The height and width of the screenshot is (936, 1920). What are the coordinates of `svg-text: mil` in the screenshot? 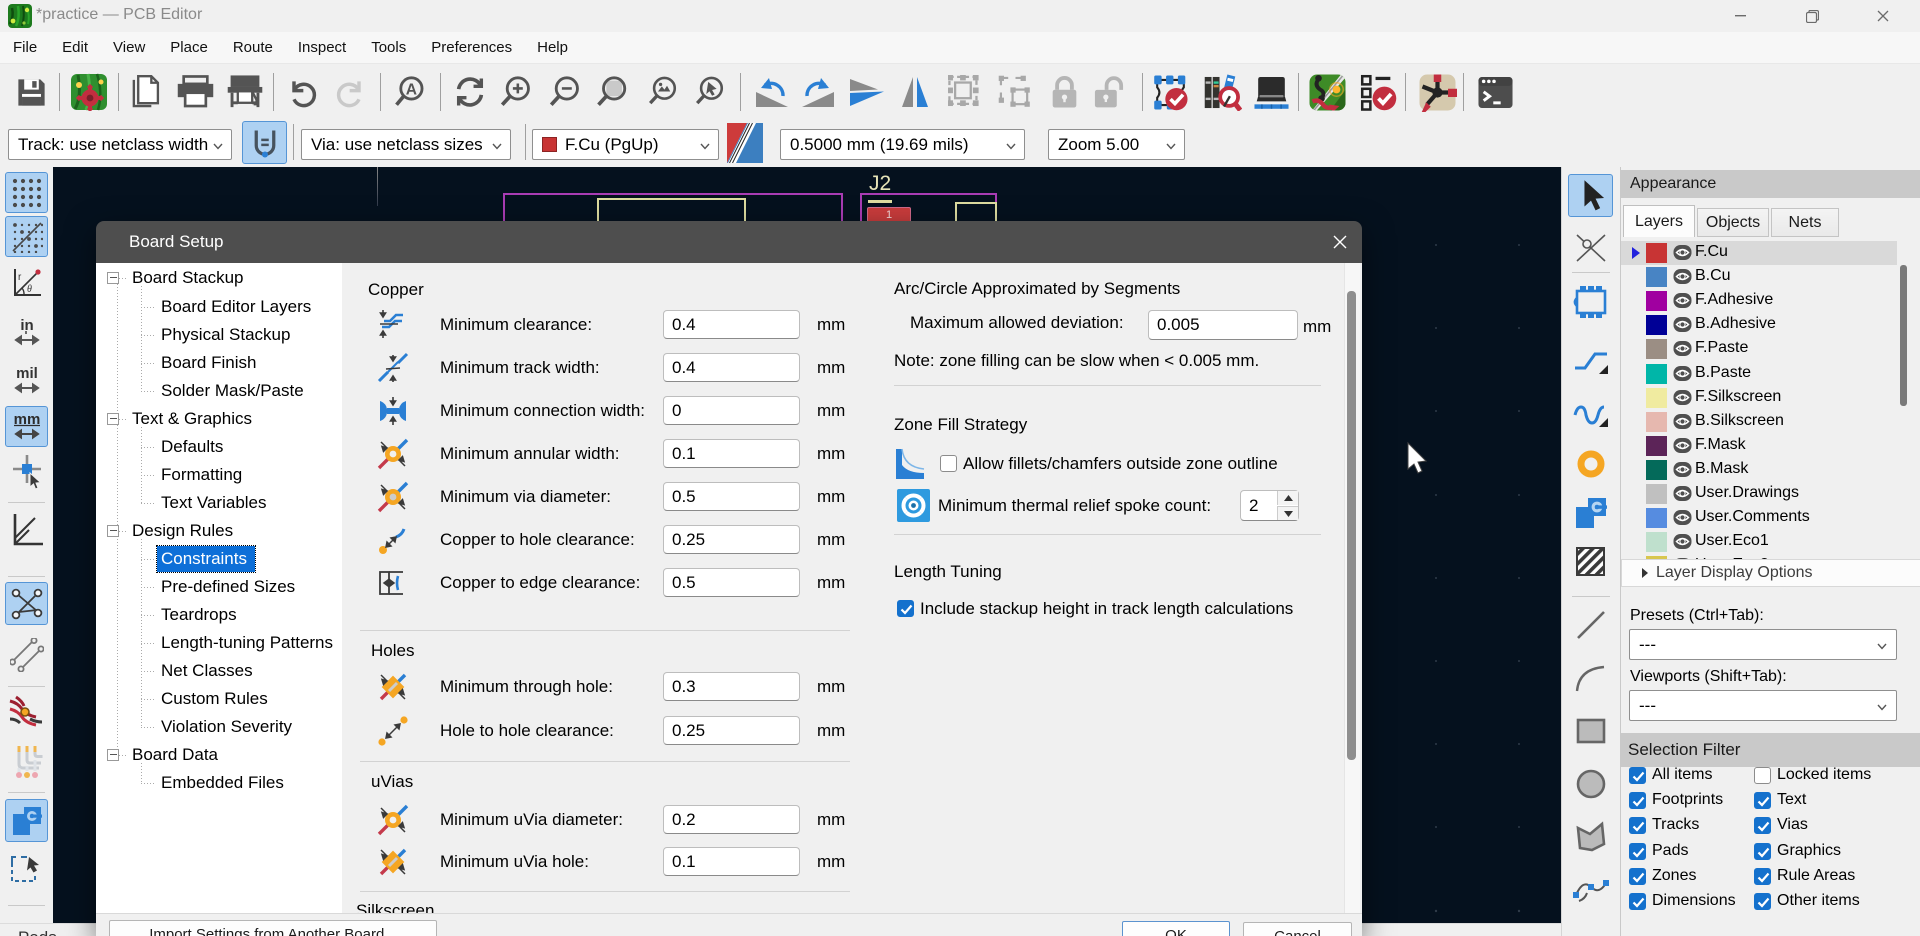 It's located at (27, 373).